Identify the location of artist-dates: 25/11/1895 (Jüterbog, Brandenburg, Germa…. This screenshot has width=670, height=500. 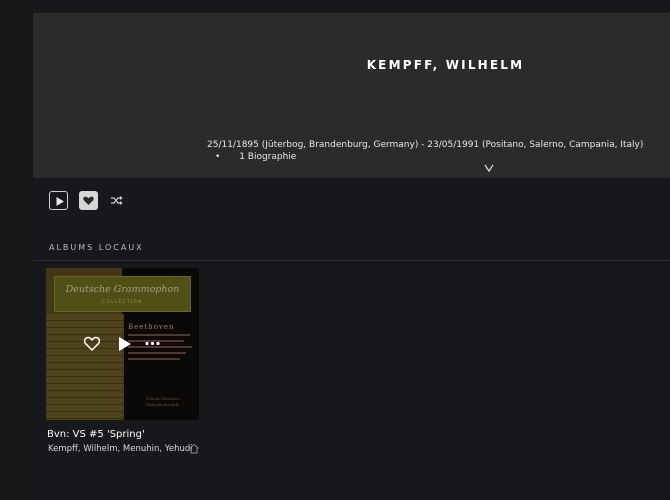
(425, 145).